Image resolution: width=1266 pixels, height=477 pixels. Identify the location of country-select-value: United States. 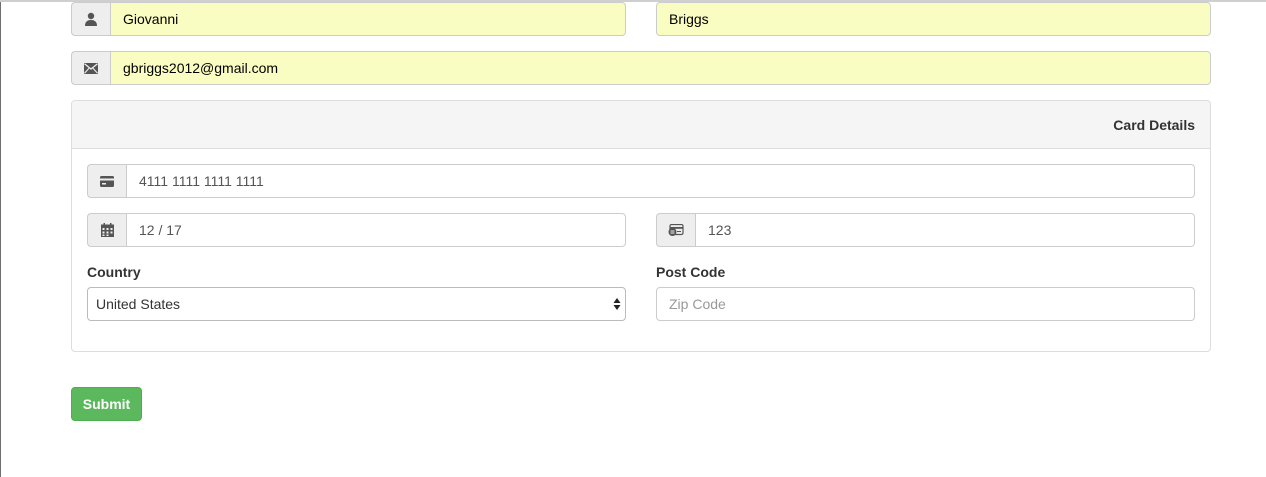
(138, 304).